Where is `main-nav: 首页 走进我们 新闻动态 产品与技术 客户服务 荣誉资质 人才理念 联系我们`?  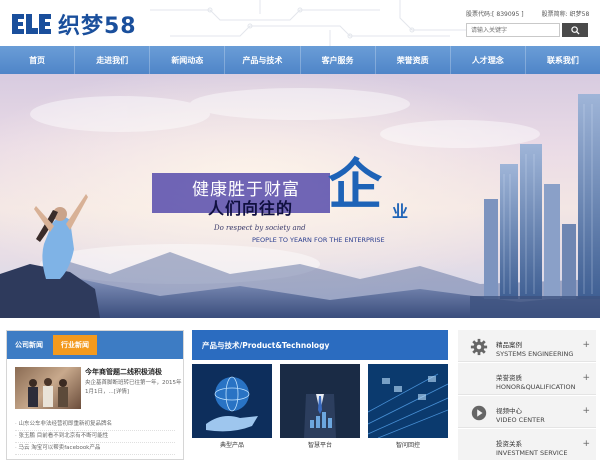 main-nav: 首页 走进我们 新闻动态 产品与技术 客户服务 荣誉资质 人才理念 联系我们 is located at coordinates (300, 60).